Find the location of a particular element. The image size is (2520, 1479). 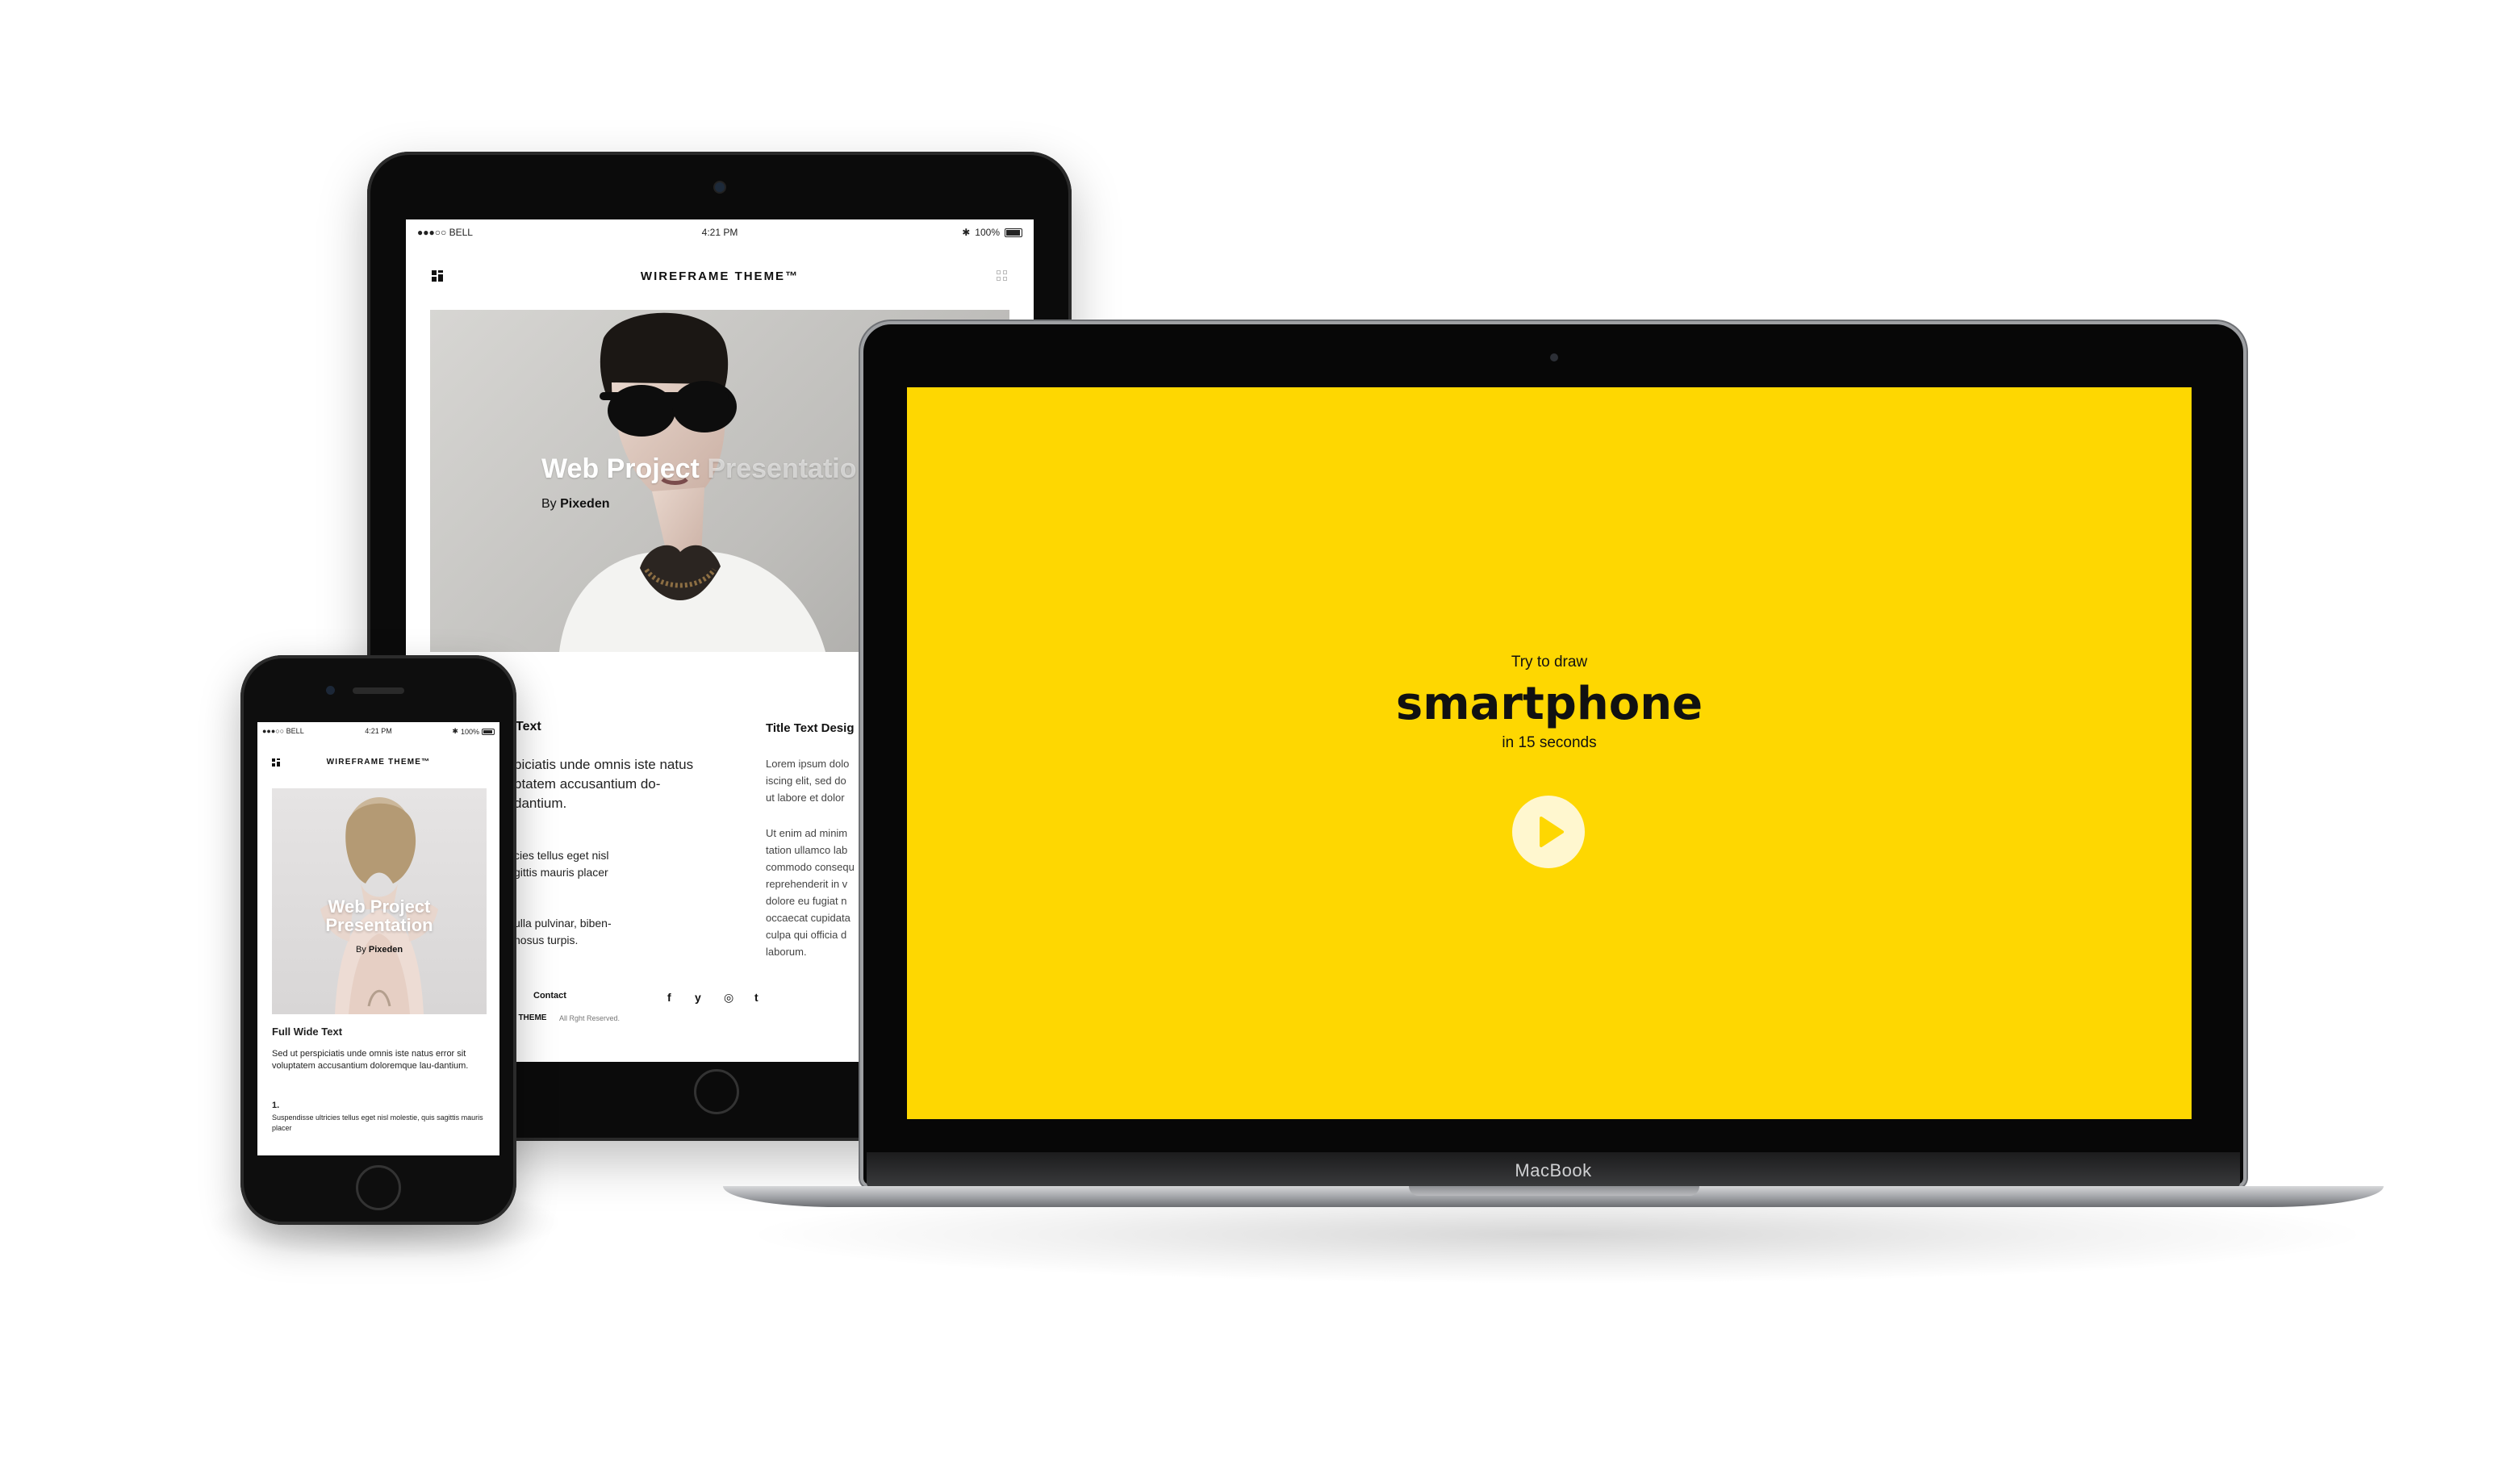

laptop-chin: MacBook is located at coordinates (1554, 1170).